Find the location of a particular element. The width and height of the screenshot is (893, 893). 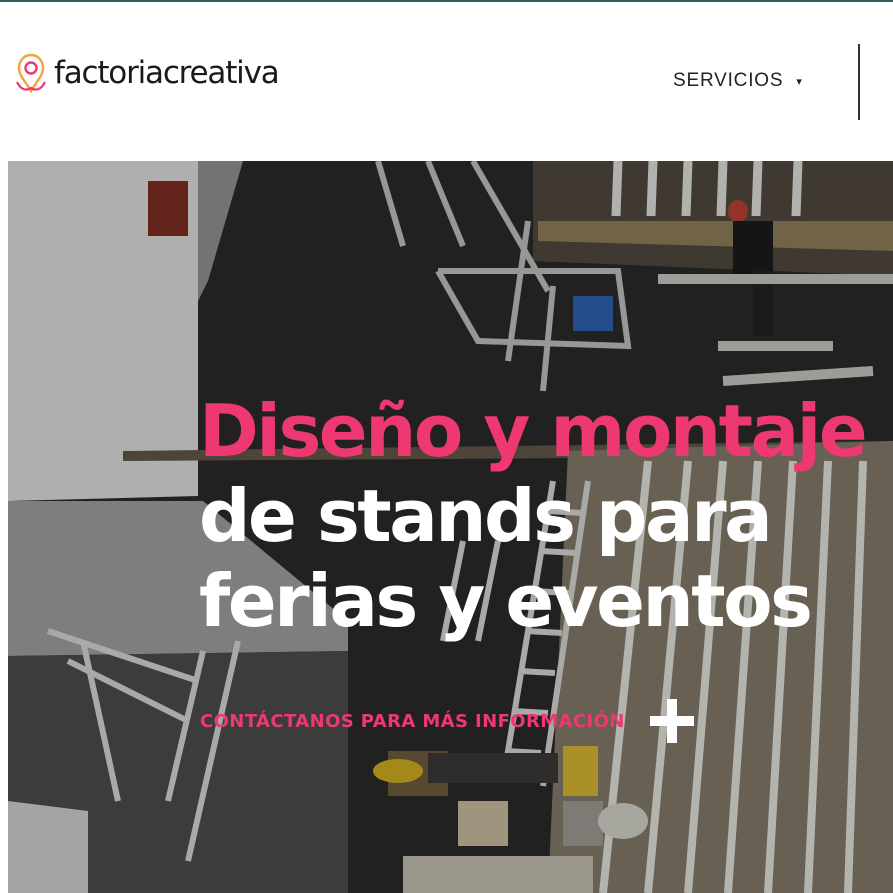

headline-line-2: de stands para is located at coordinates (486, 516).